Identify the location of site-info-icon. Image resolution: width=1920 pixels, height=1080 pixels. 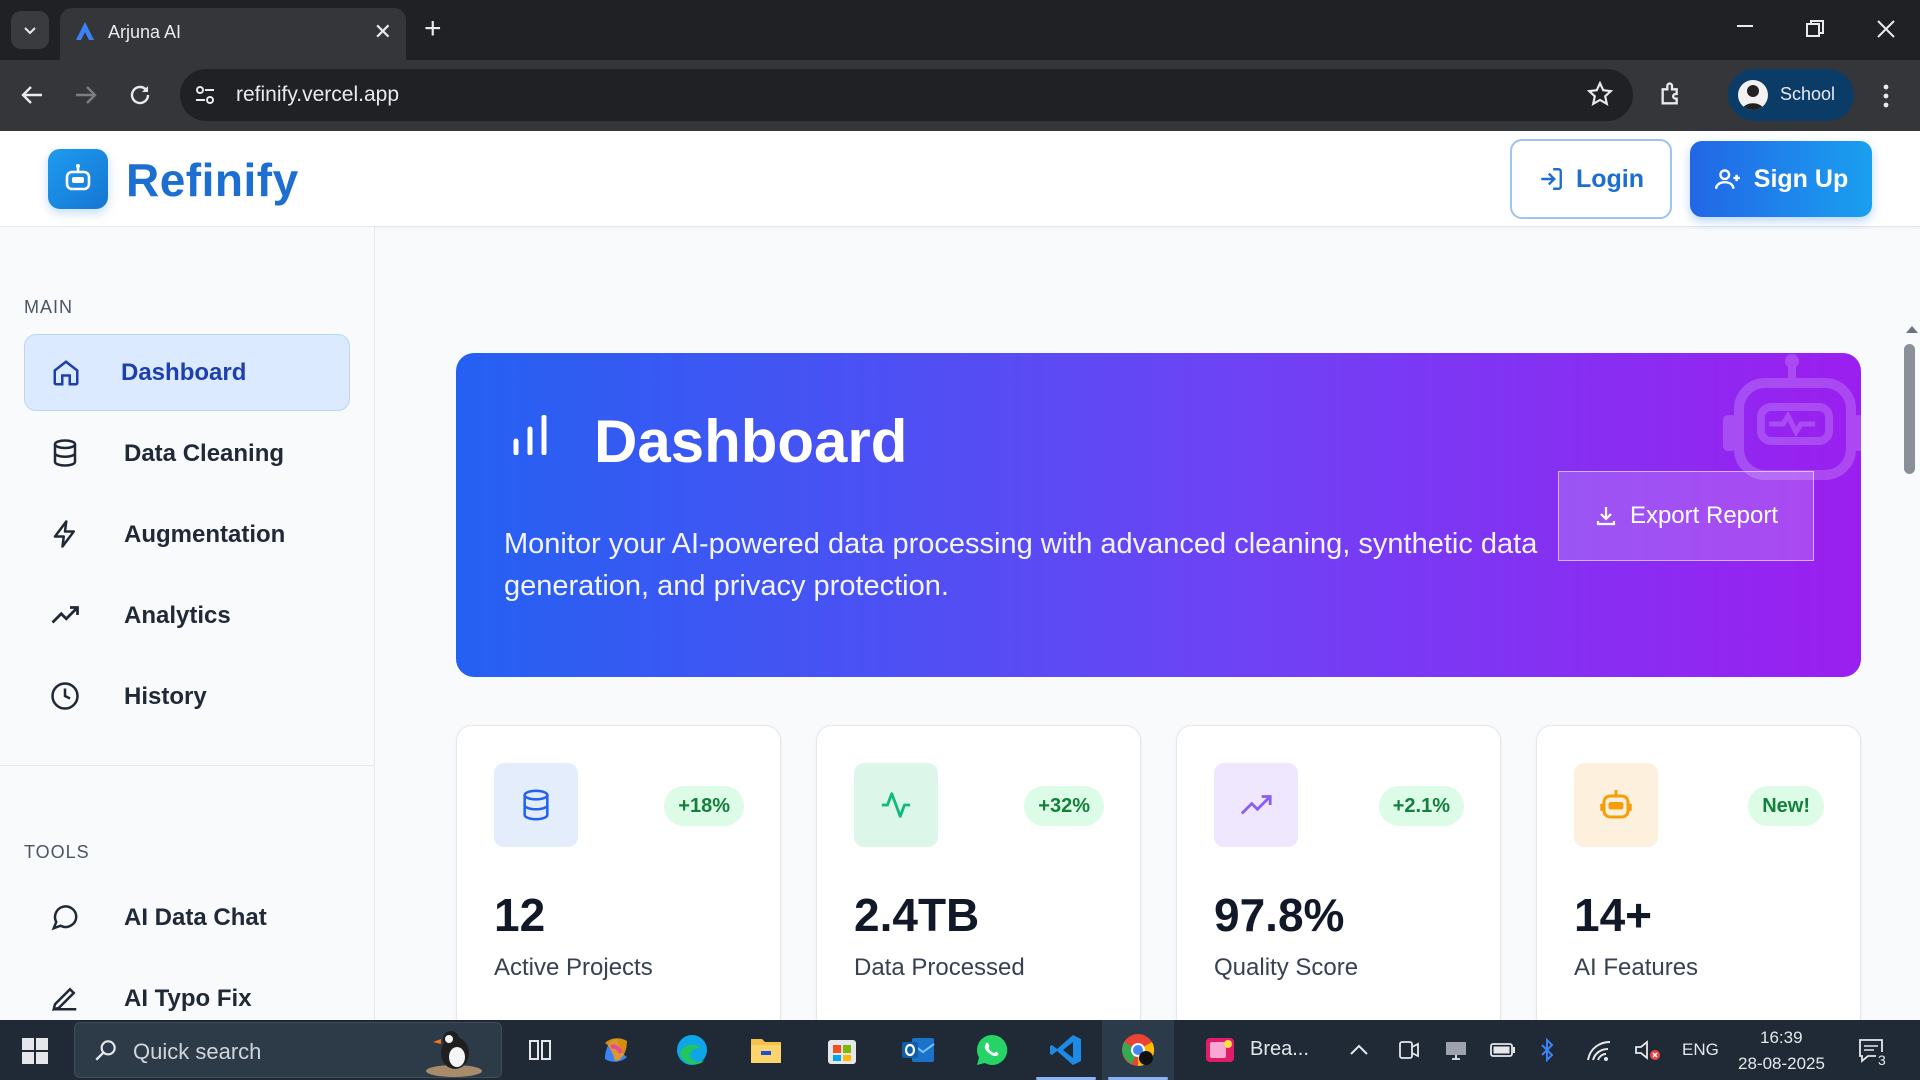
(205, 95).